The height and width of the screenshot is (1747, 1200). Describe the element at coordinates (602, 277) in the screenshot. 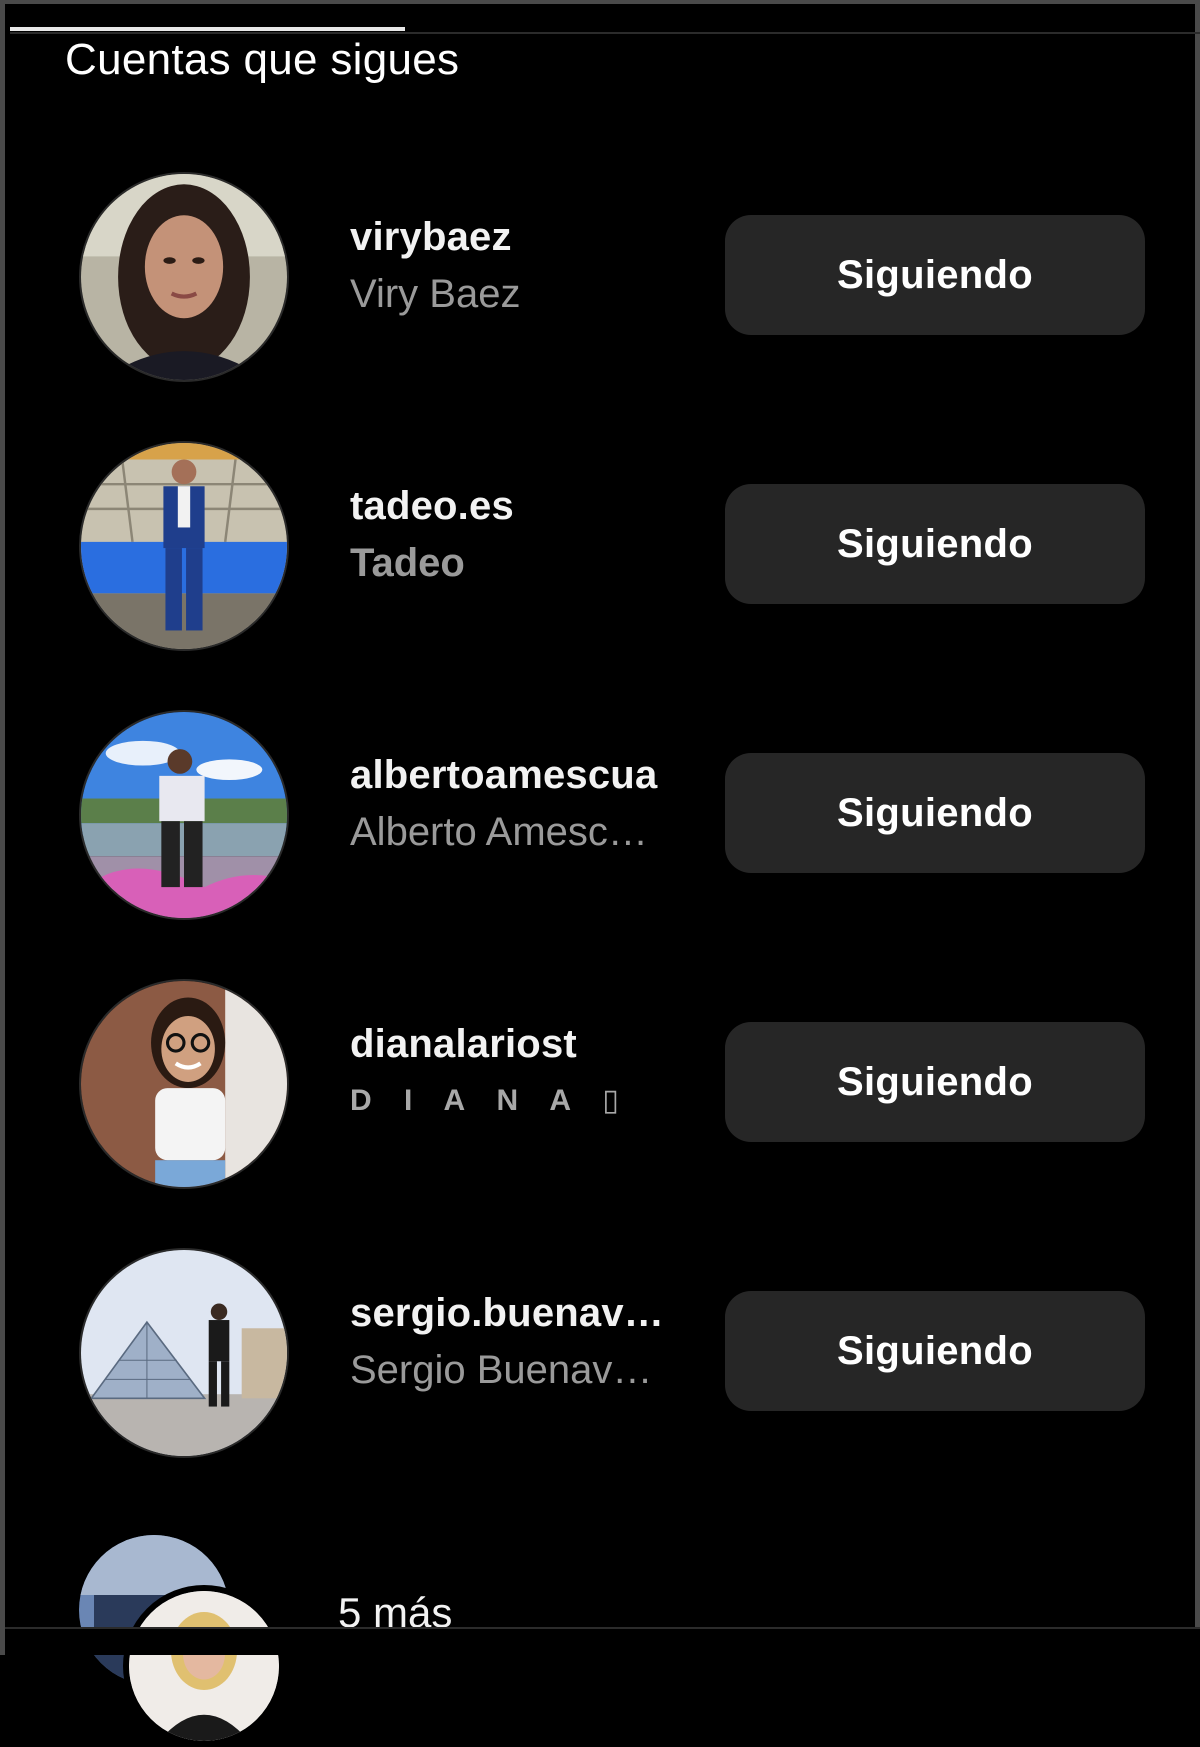

I see `list-item: virybaez Viry Baez Siguiendo` at that location.